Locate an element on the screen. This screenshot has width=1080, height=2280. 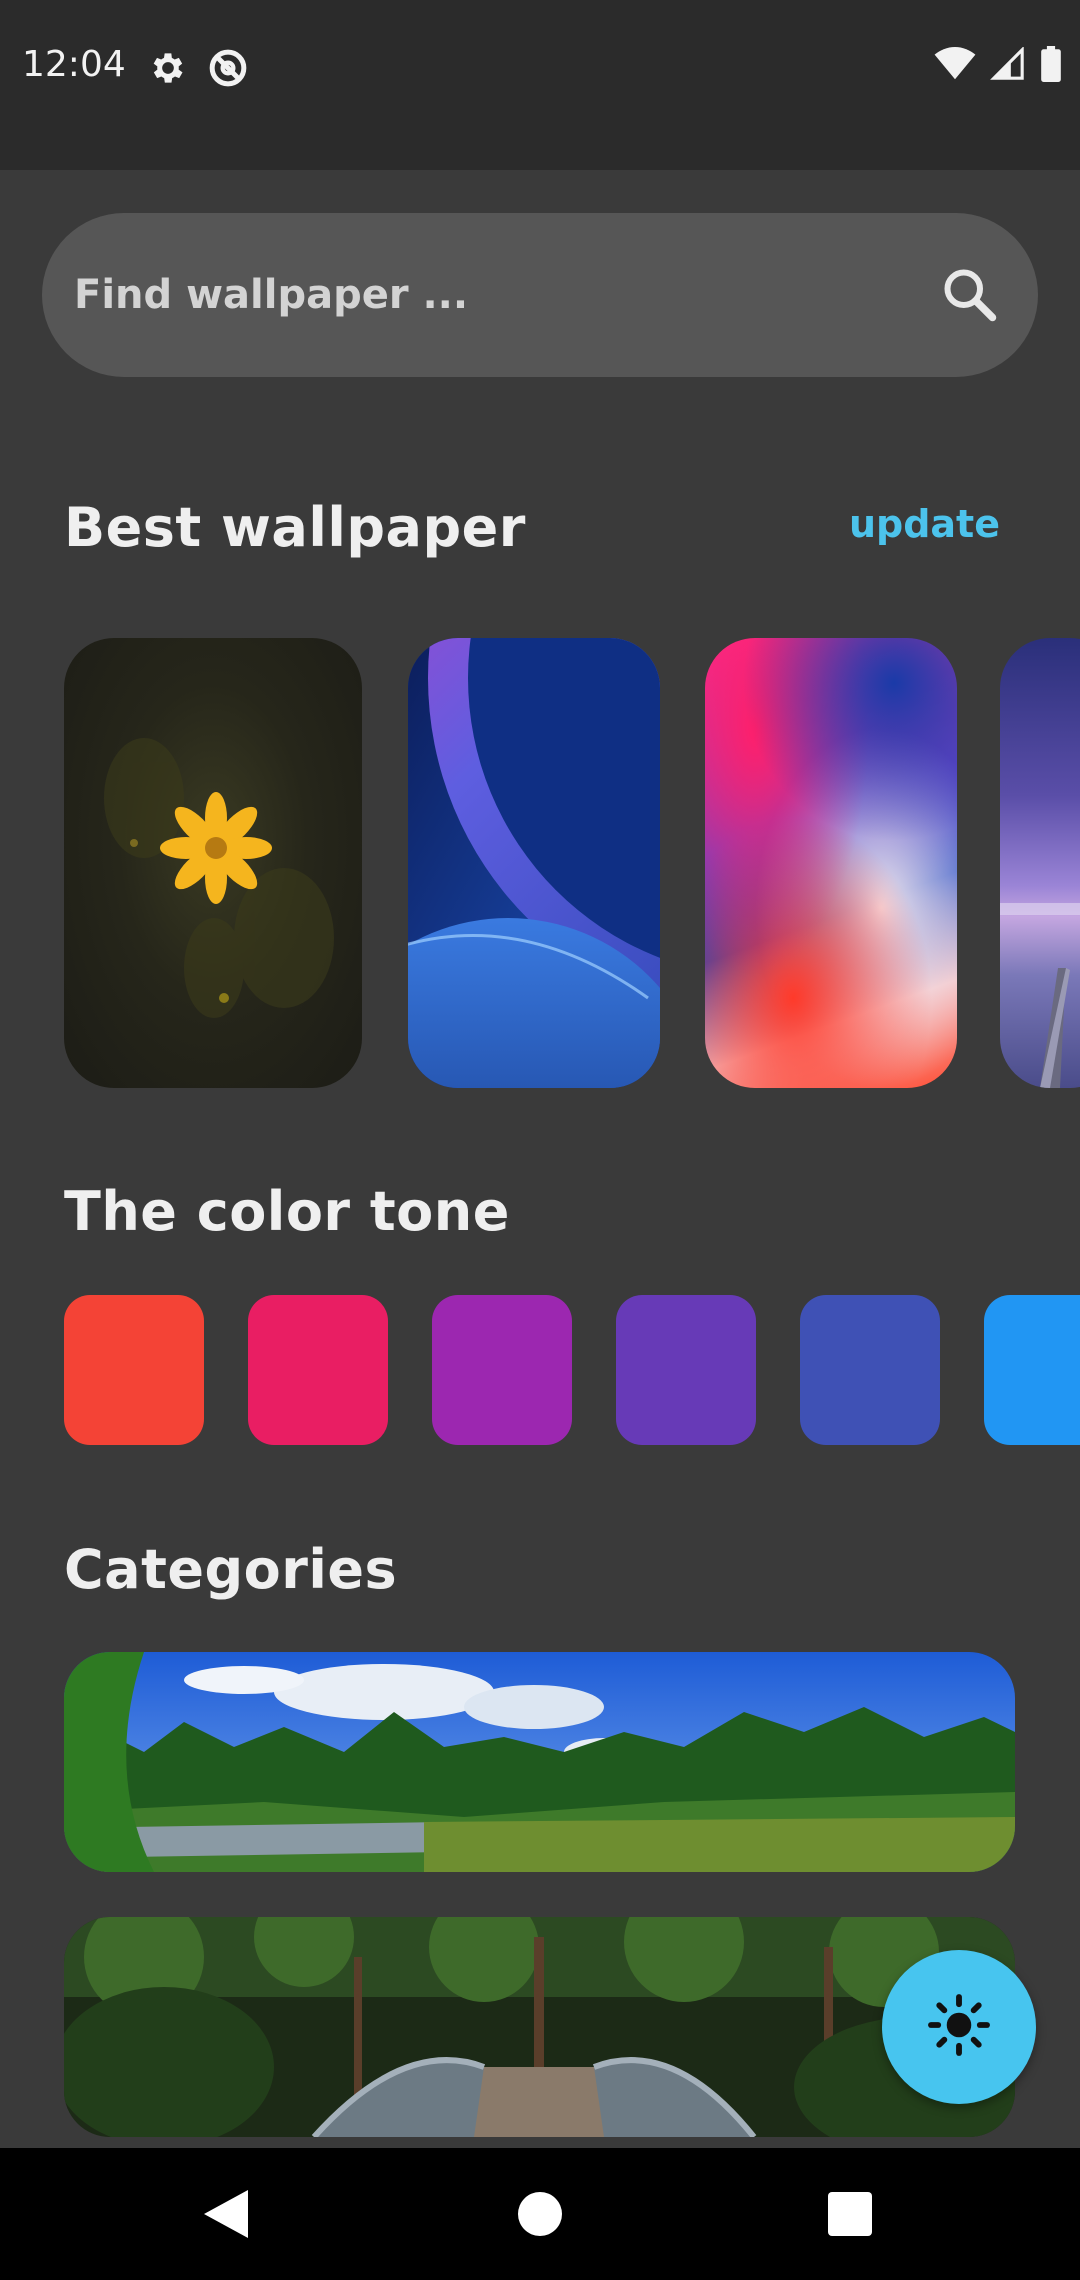
best-wallpaper-title: Best wallpaper is located at coordinates (295, 527).